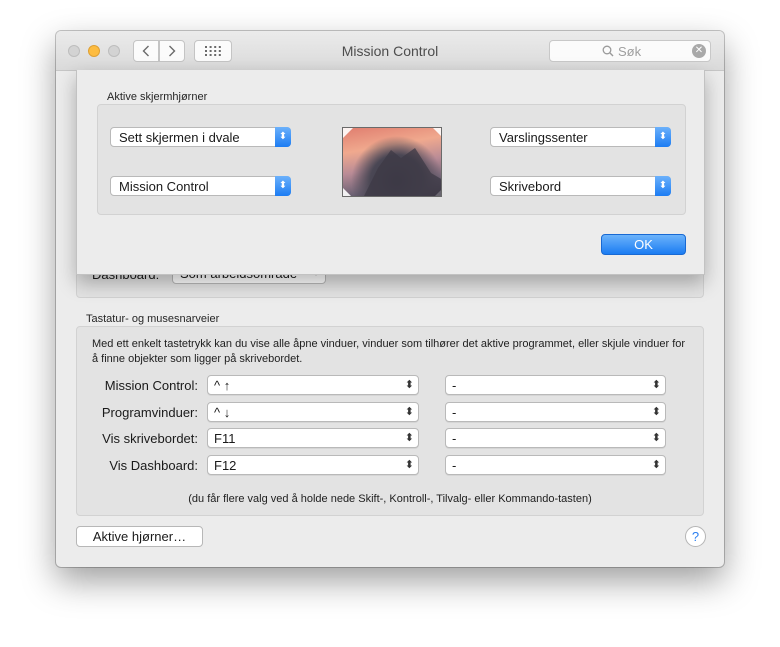 Image resolution: width=780 pixels, height=647 pixels. Describe the element at coordinates (699, 51) in the screenshot. I see `clear-search-icon: ✕` at that location.